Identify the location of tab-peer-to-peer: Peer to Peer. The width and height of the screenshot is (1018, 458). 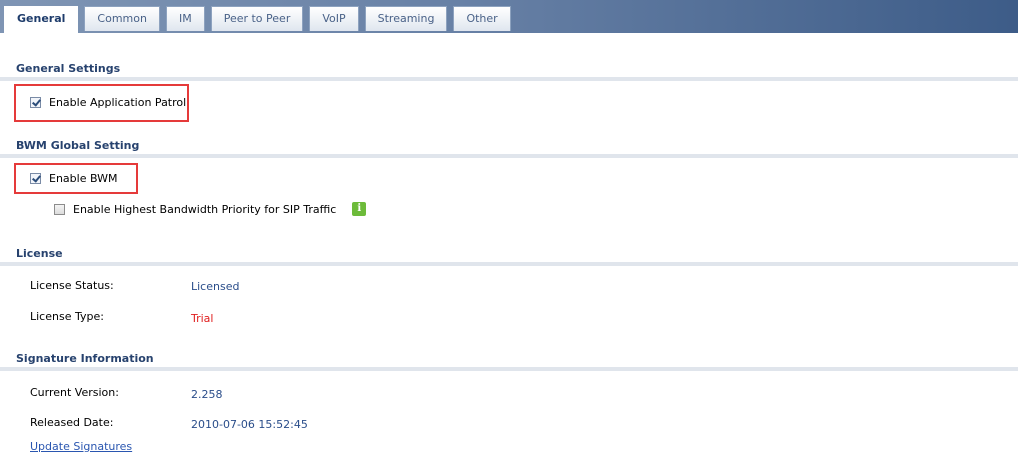
(257, 18).